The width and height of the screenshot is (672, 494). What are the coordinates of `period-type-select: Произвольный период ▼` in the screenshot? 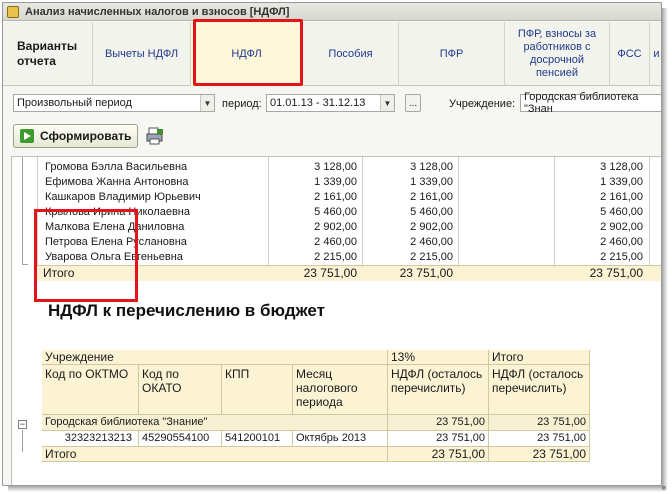 It's located at (114, 103).